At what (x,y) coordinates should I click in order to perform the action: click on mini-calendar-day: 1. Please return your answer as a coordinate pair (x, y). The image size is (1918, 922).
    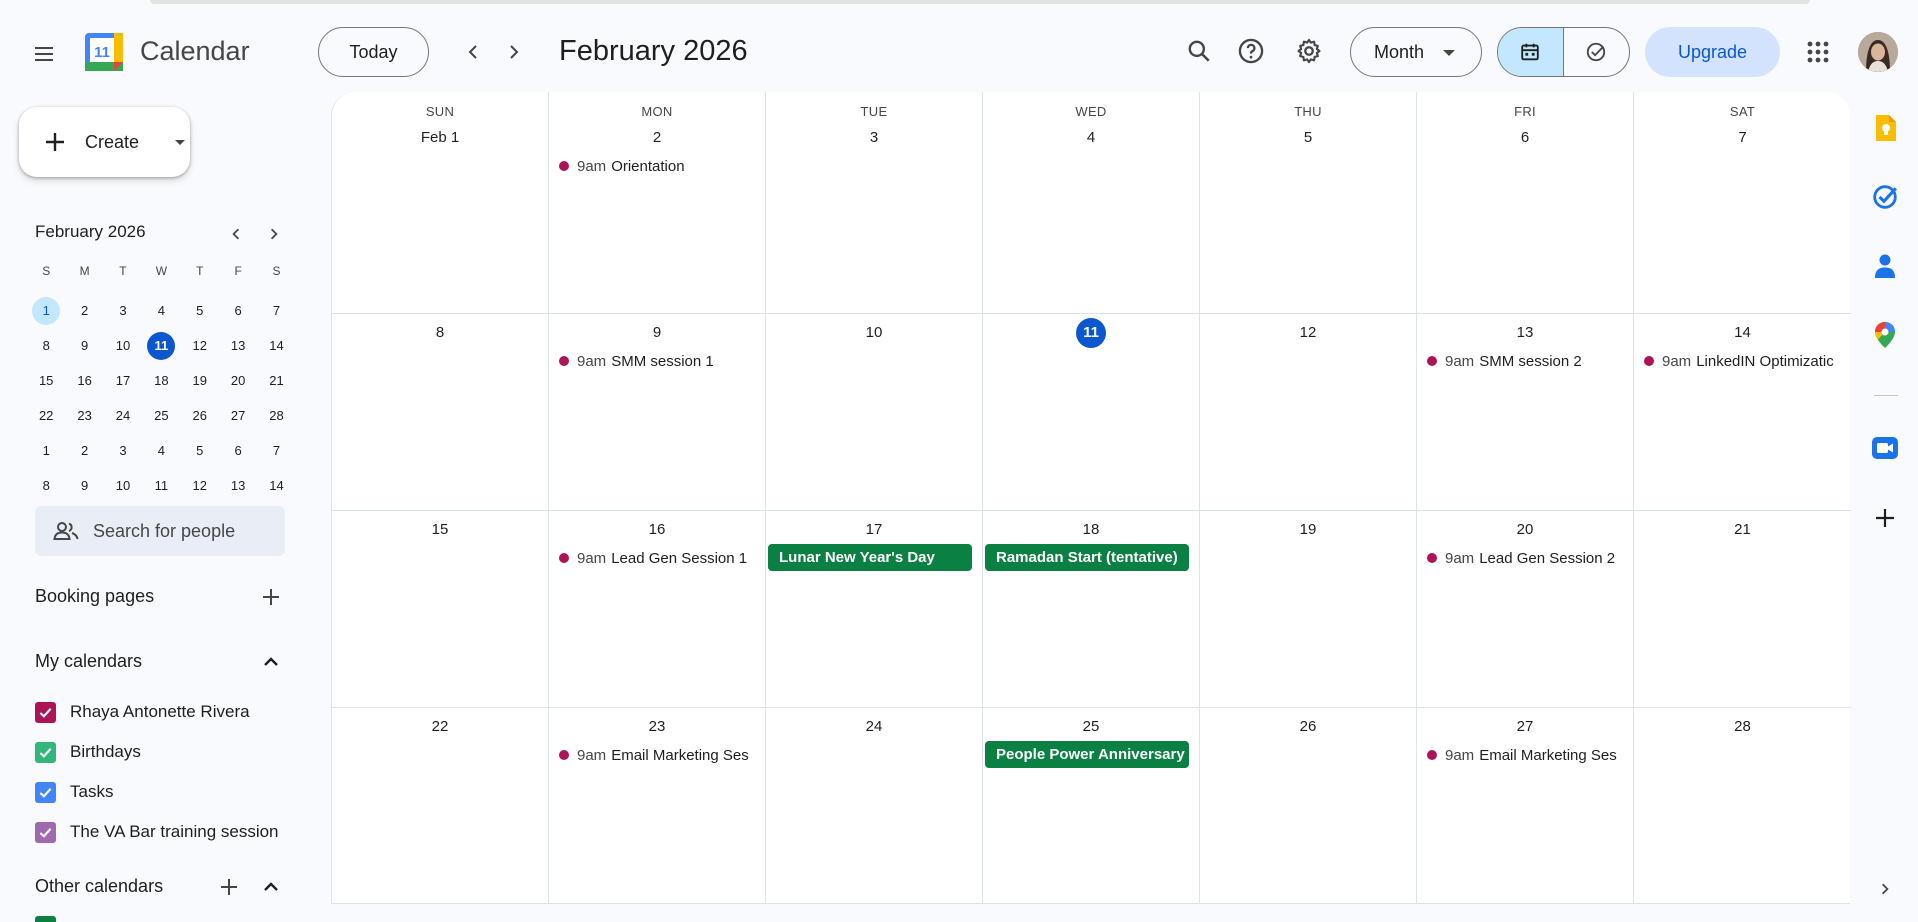
    Looking at the image, I should click on (46, 310).